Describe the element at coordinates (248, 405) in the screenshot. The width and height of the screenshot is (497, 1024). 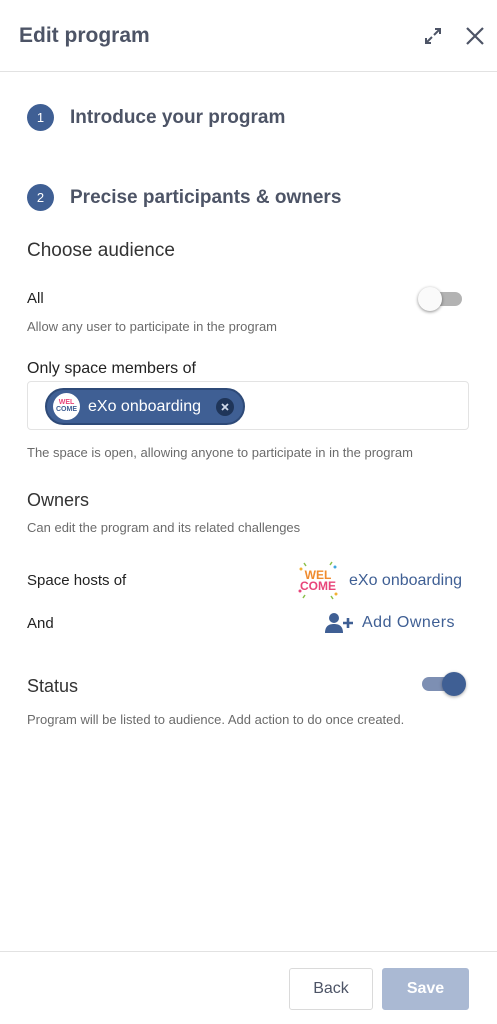
I see `space-selector-input: WEL COME eXo onboarding` at that location.